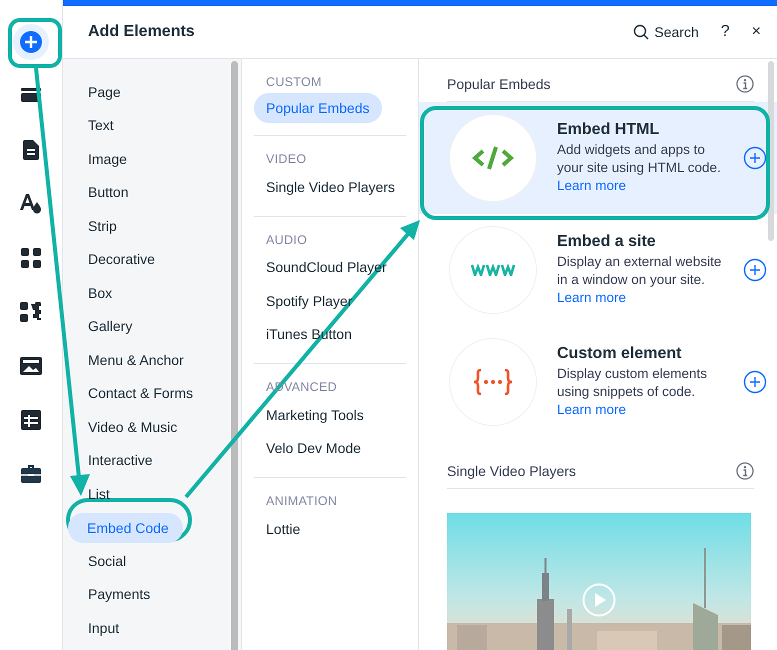  I want to click on category-item: Button, so click(98, 192).